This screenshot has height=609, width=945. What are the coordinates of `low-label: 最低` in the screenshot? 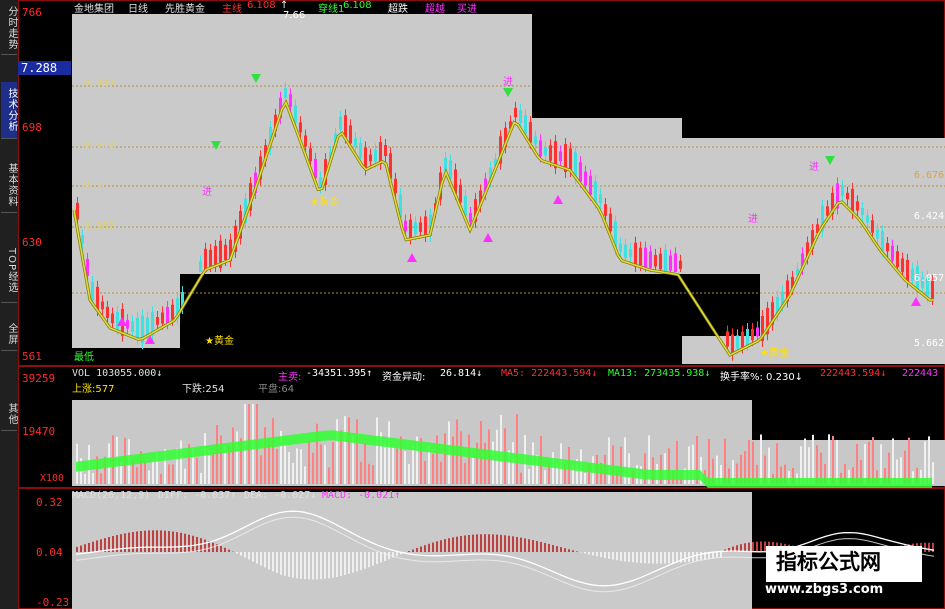 It's located at (84, 357).